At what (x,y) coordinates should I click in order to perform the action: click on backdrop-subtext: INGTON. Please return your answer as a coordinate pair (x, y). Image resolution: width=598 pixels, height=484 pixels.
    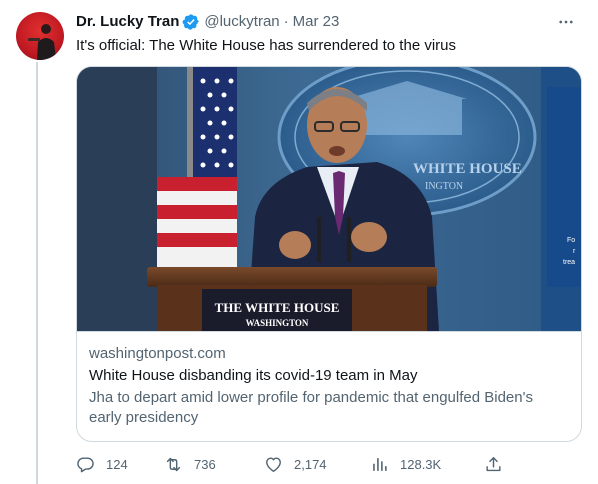
    Looking at the image, I should click on (444, 186).